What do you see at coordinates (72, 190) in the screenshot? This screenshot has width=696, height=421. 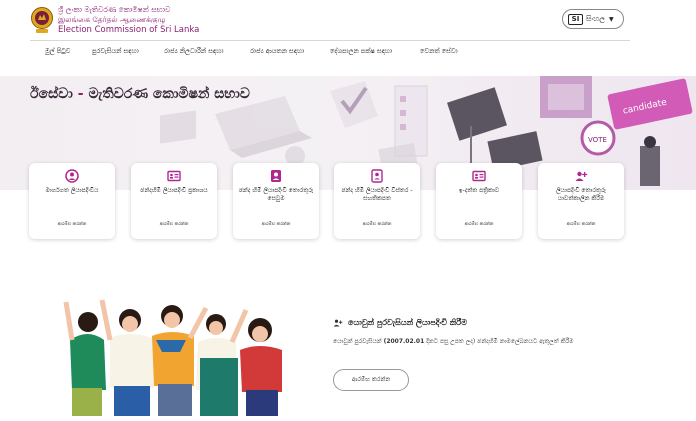 I see `service-card-title: මාර්ගගත ලියාපදිංචිය` at bounding box center [72, 190].